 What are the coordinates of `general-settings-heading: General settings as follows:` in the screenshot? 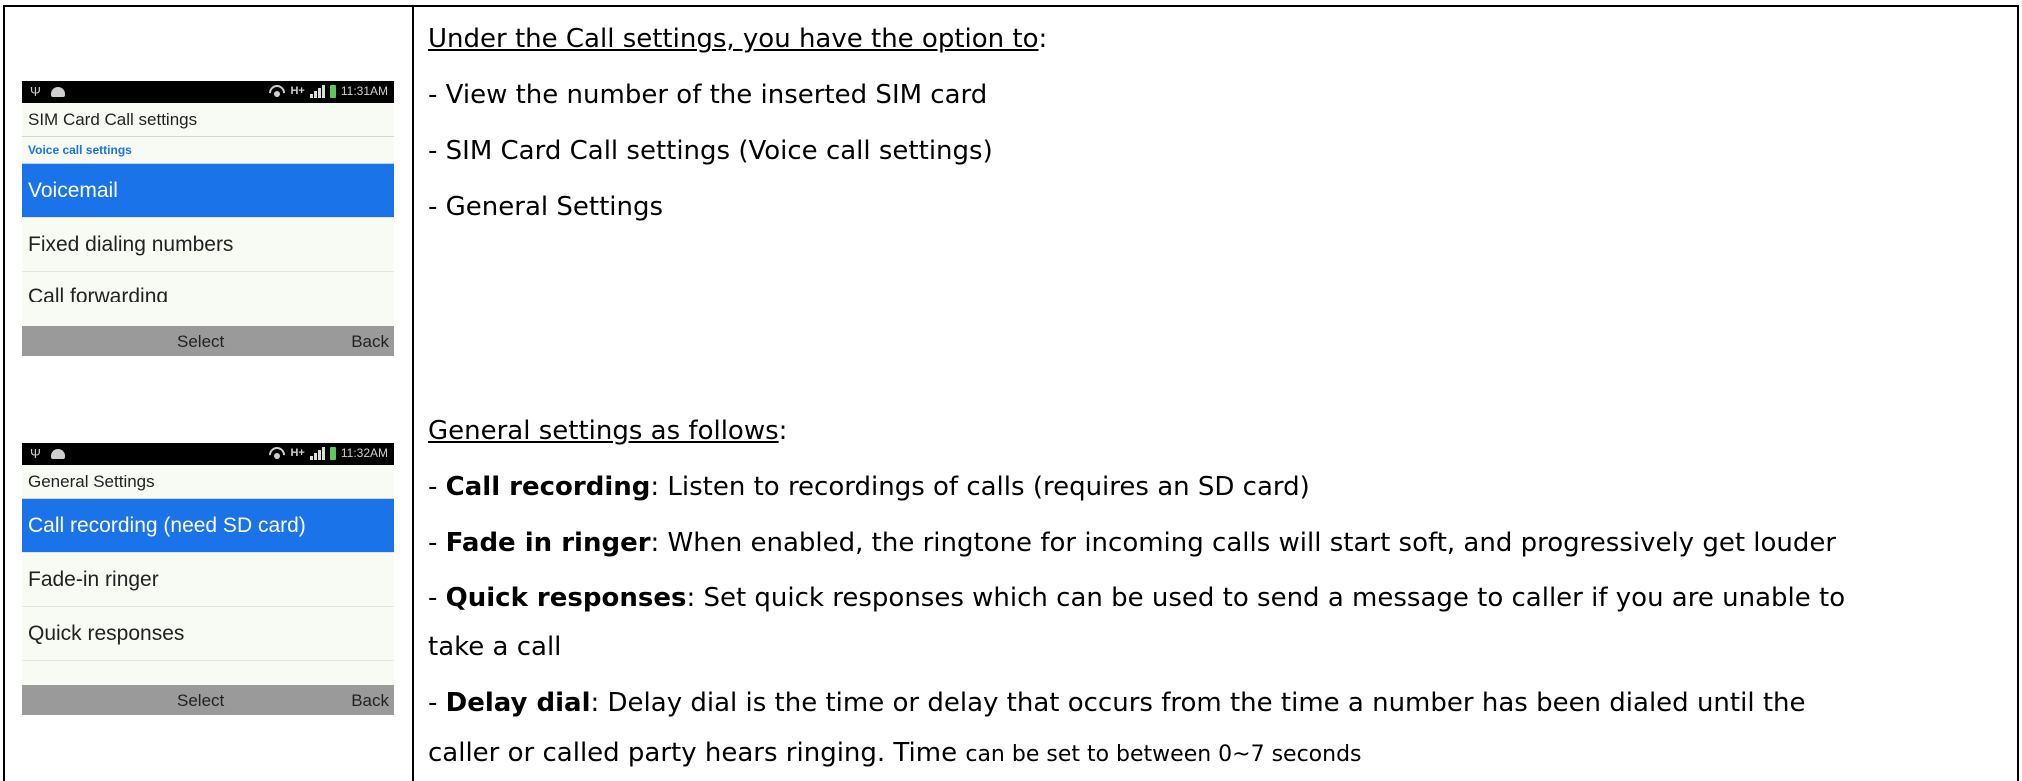 It's located at (608, 431).